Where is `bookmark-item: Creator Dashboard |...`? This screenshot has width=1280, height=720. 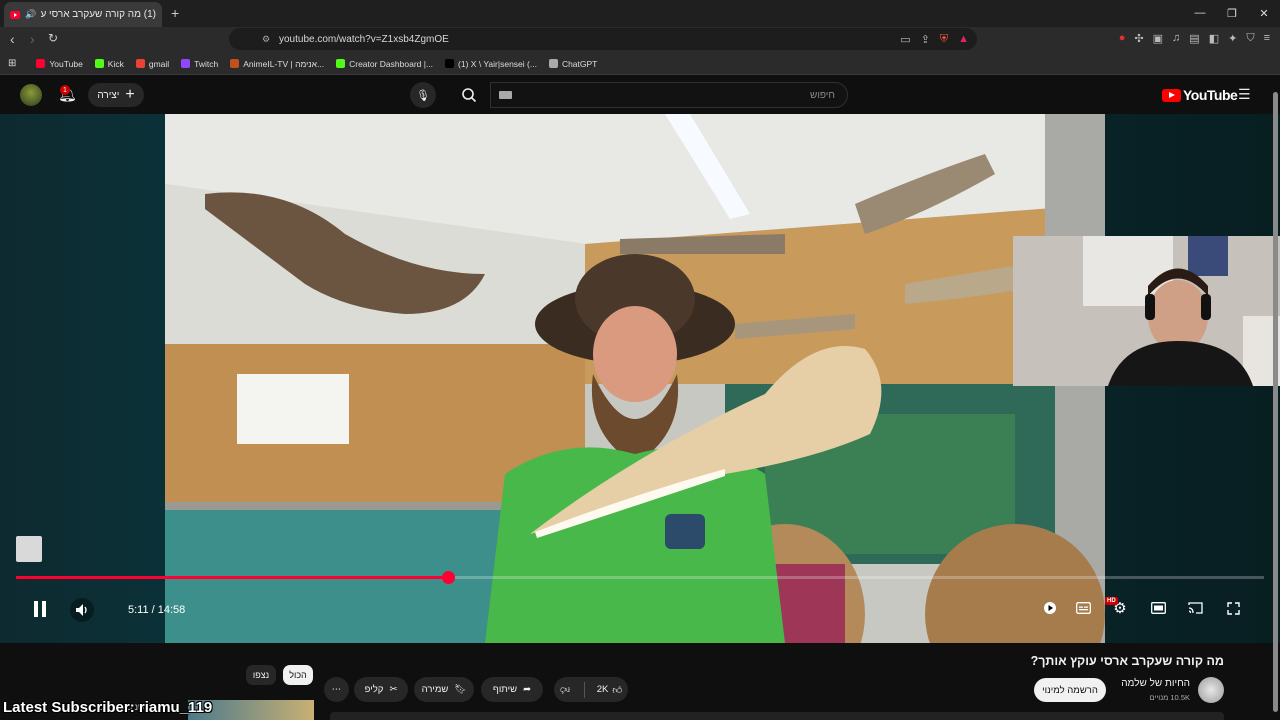 bookmark-item: Creator Dashboard |... is located at coordinates (384, 64).